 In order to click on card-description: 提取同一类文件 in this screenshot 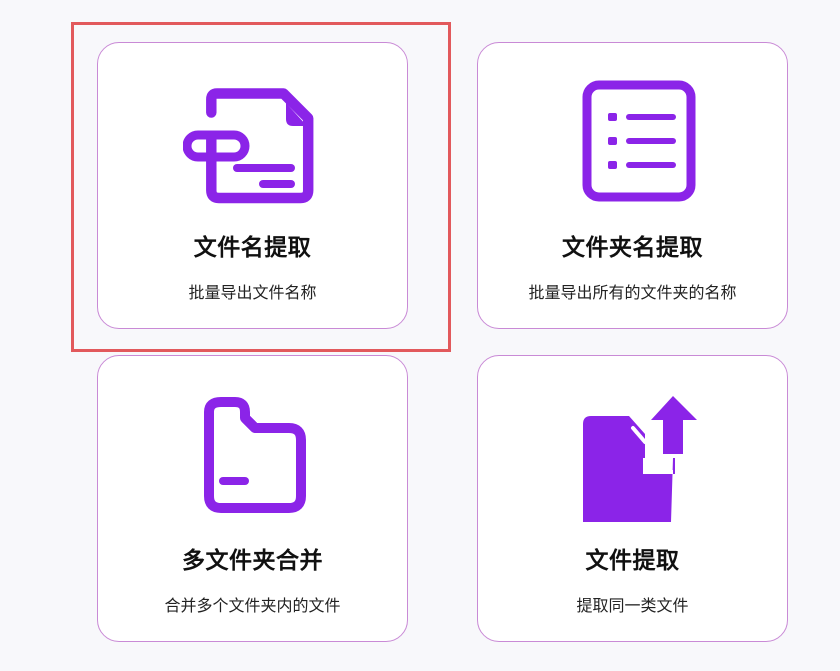, I will do `click(632, 605)`.